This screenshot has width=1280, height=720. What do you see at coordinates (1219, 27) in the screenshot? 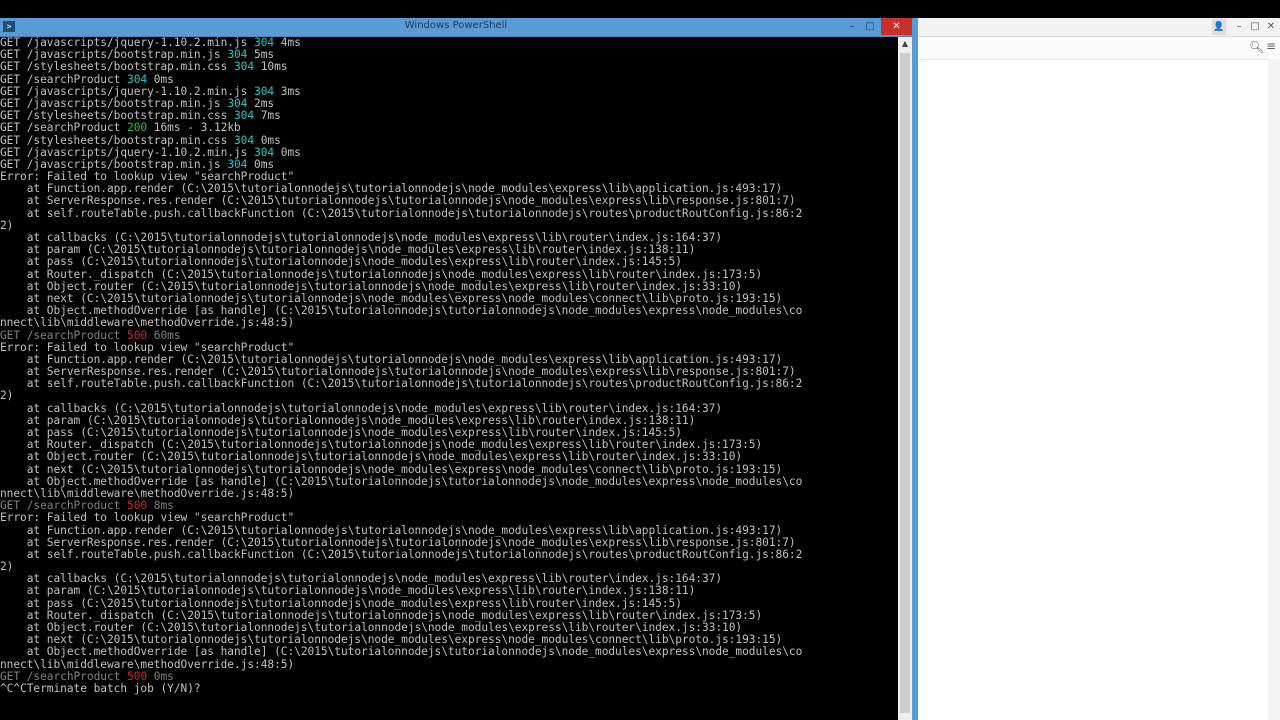
I see `user-icon: 👤` at bounding box center [1219, 27].